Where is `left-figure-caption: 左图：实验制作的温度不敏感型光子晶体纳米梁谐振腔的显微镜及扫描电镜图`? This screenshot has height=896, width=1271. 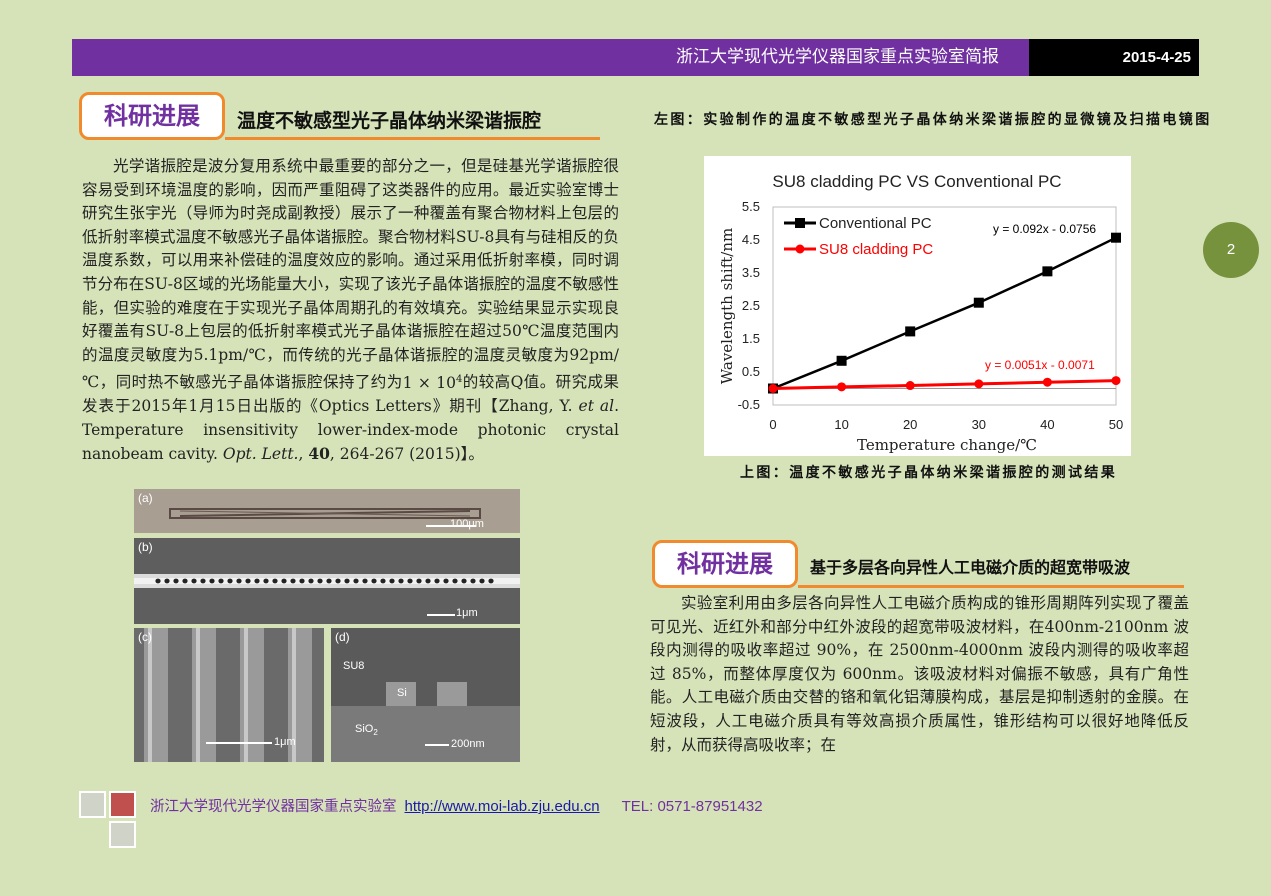
left-figure-caption: 左图：实验制作的温度不敏感型光子晶体纳米梁谐振腔的显微镜及扫描电镜图 is located at coordinates (933, 120).